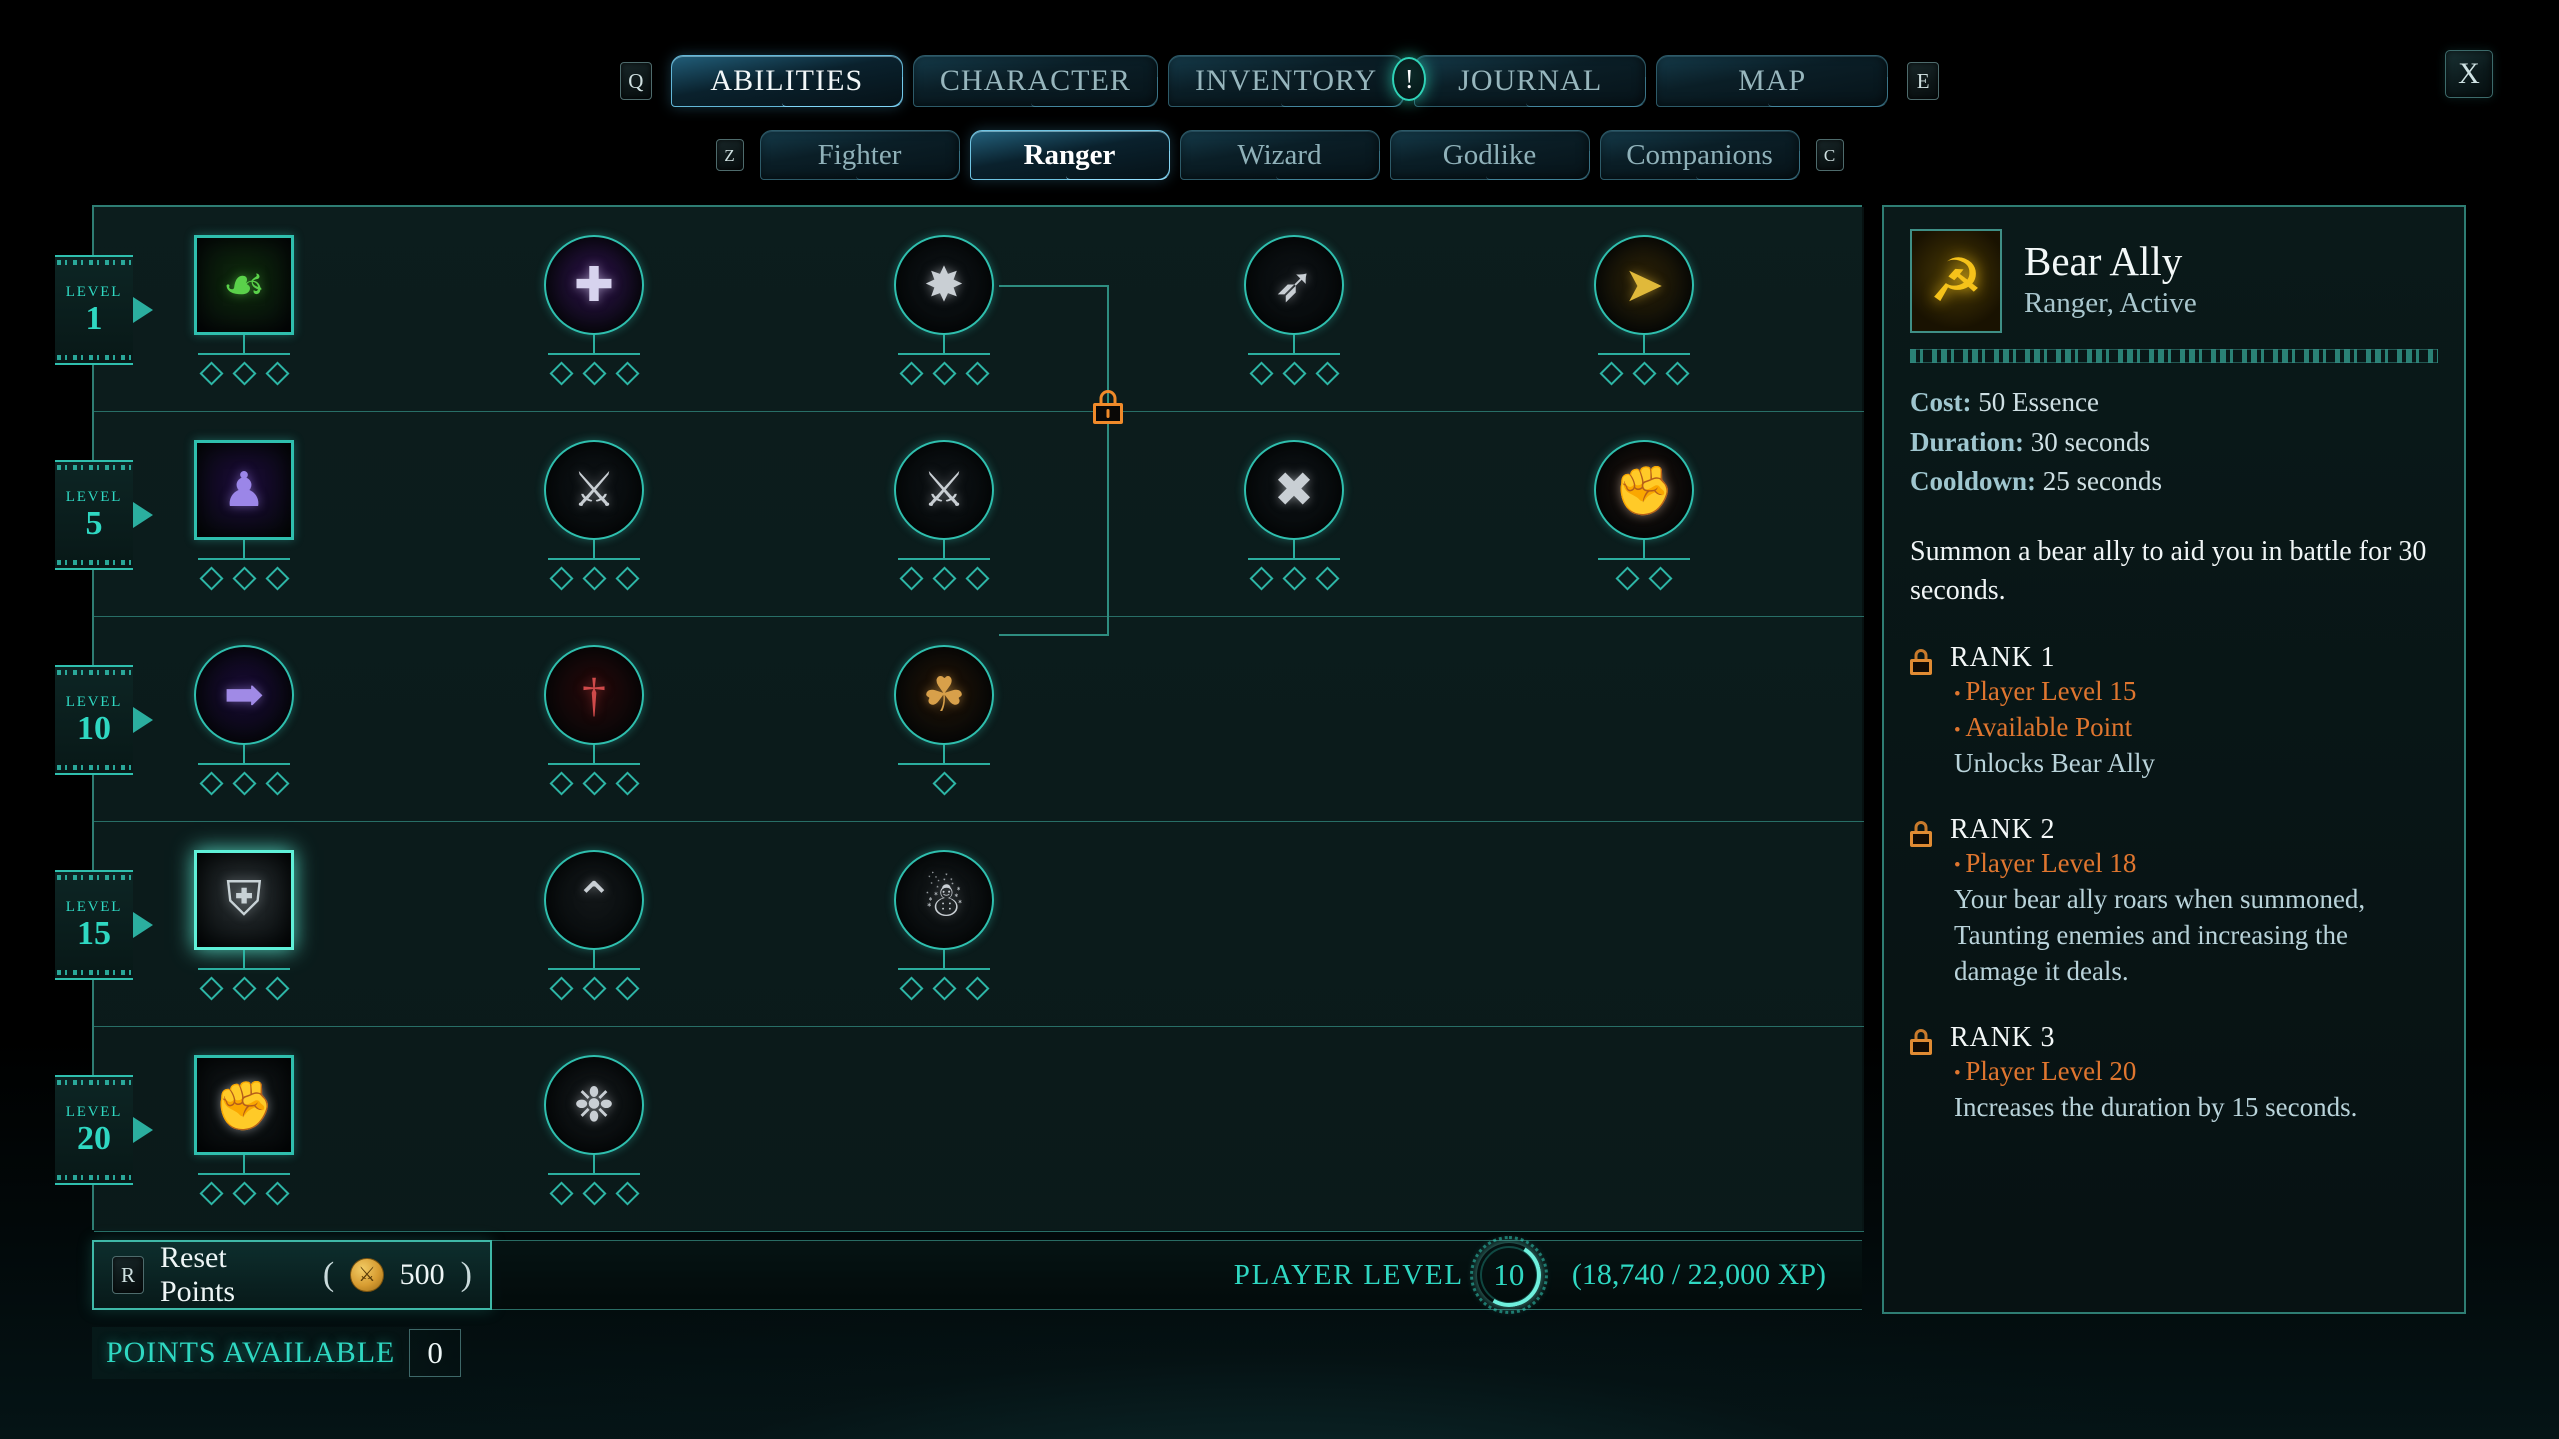 The image size is (2559, 1439). What do you see at coordinates (292, 1275) in the screenshot?
I see `reset-points-button: R Reset Points ( ⚔ 500 )` at bounding box center [292, 1275].